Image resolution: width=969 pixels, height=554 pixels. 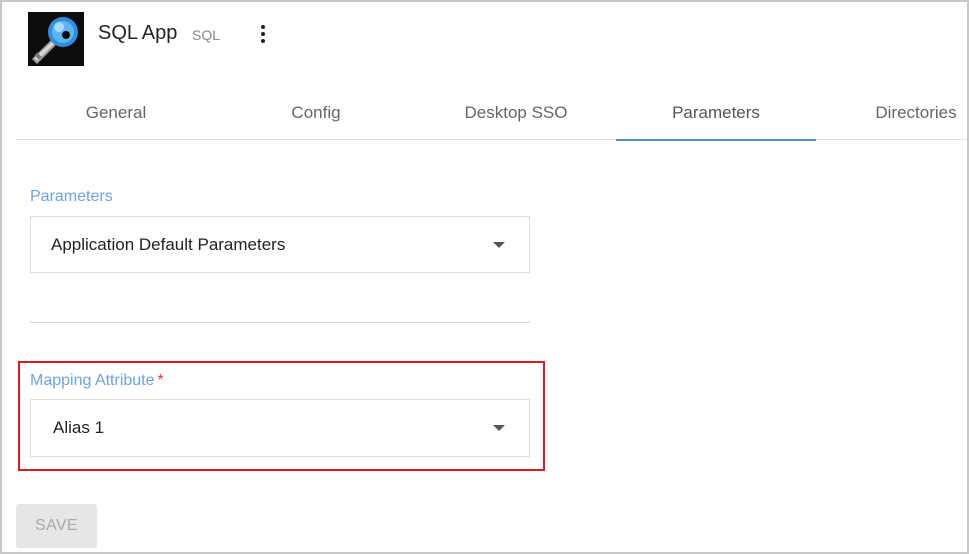 What do you see at coordinates (280, 322) in the screenshot?
I see `divider` at bounding box center [280, 322].